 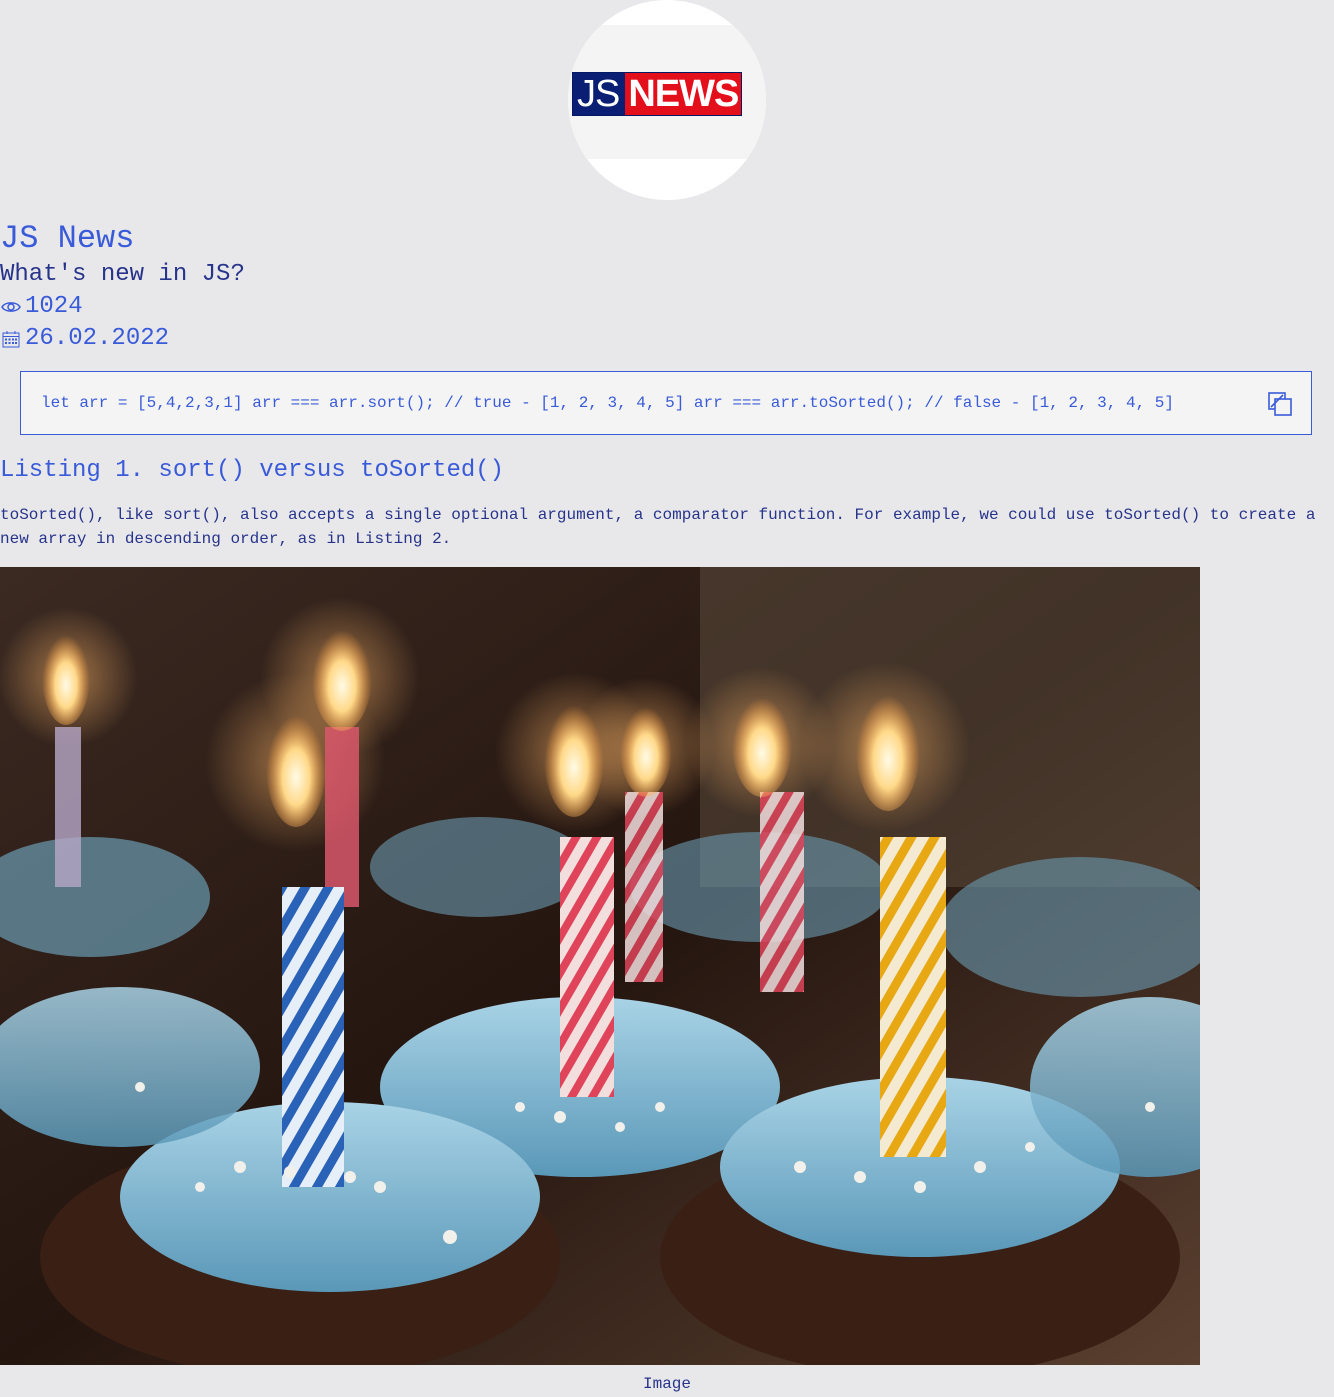 I want to click on views-counter: 1024, so click(x=41, y=307).